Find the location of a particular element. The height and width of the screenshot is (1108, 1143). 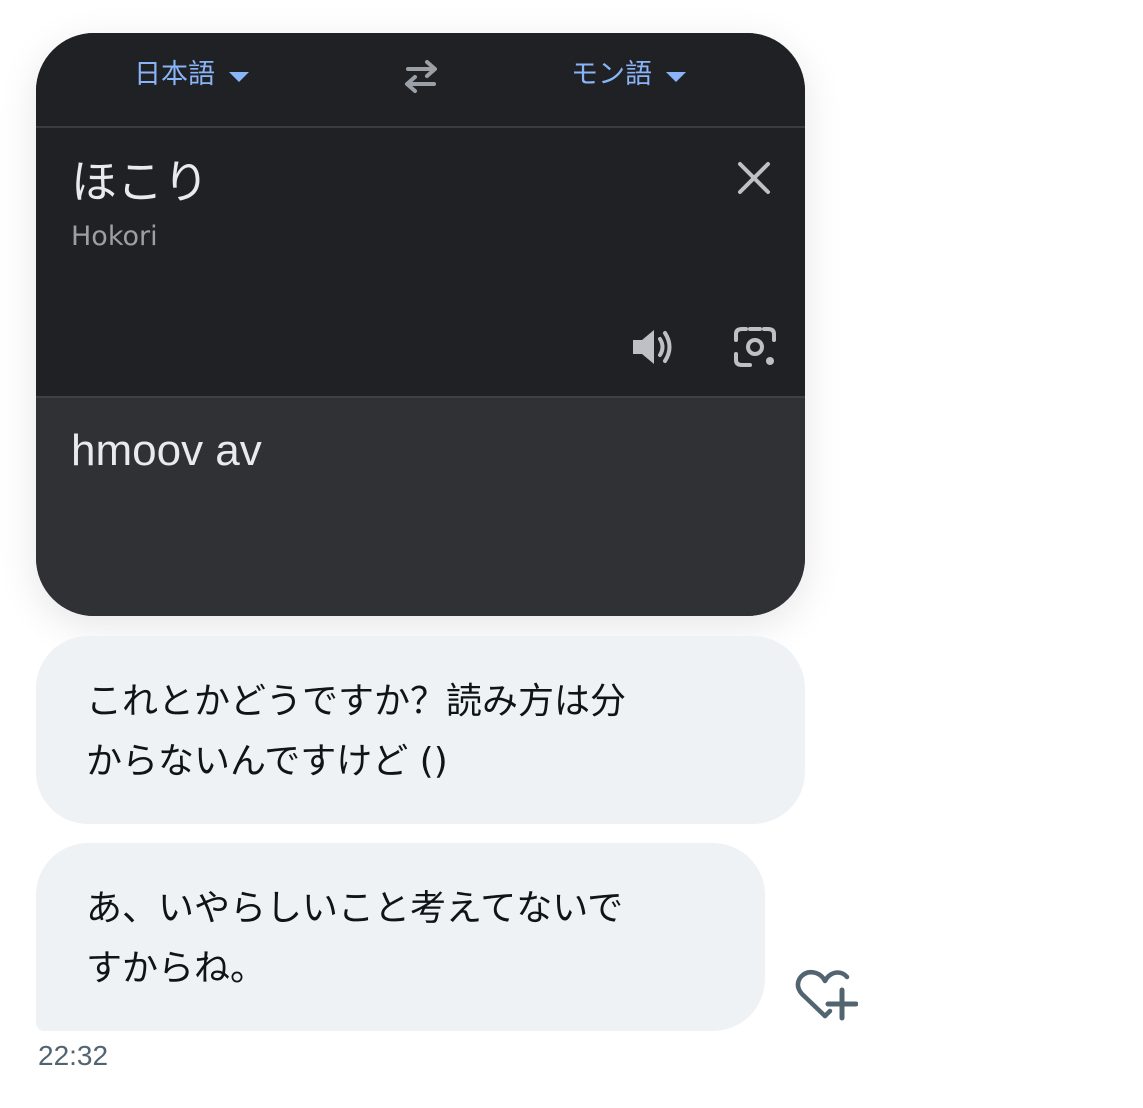

source-language-label: 日本語 is located at coordinates (174, 74).